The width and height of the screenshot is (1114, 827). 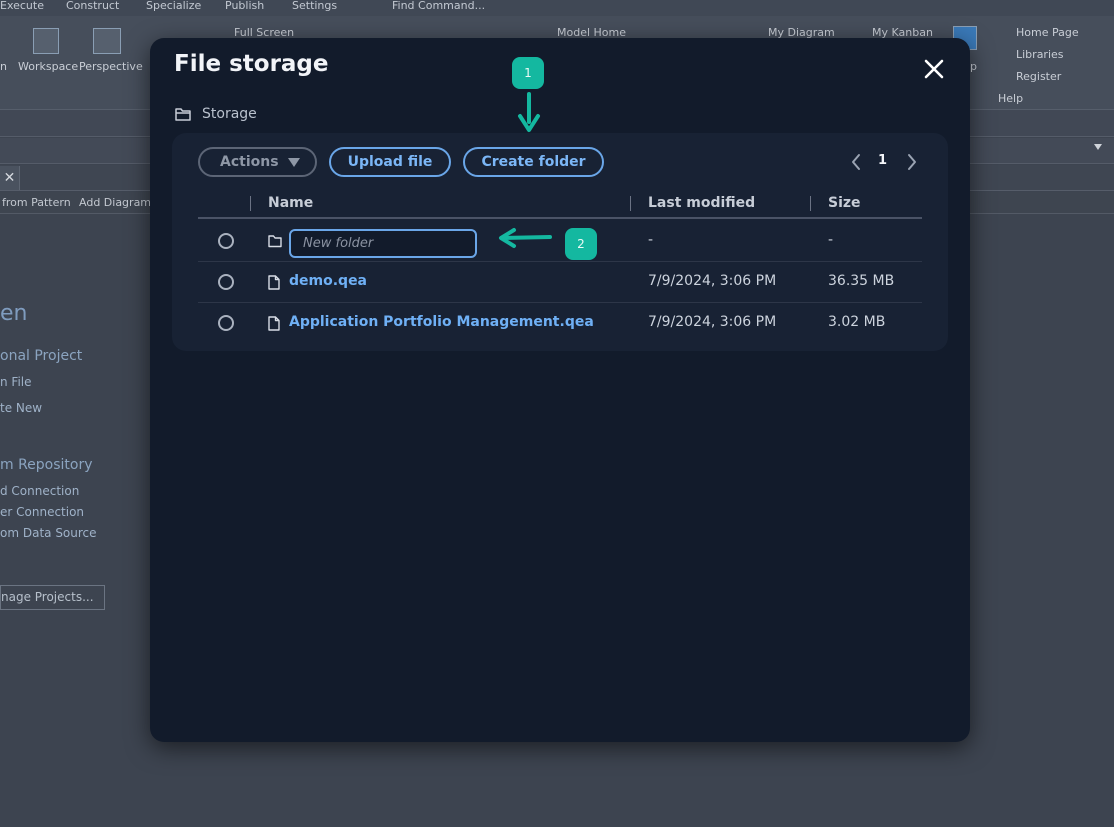 What do you see at coordinates (290, 203) in the screenshot?
I see `column-header-name: Name` at bounding box center [290, 203].